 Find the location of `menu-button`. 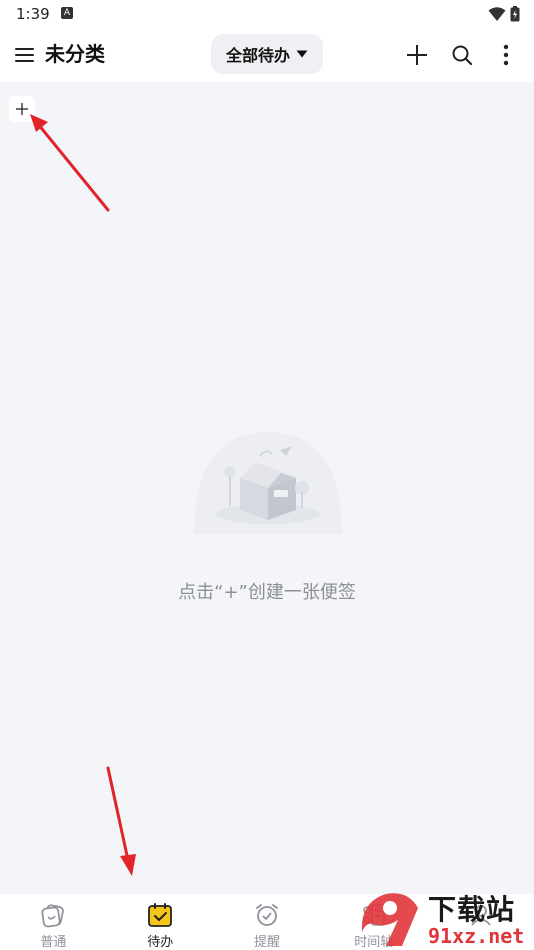

menu-button is located at coordinates (25, 55).